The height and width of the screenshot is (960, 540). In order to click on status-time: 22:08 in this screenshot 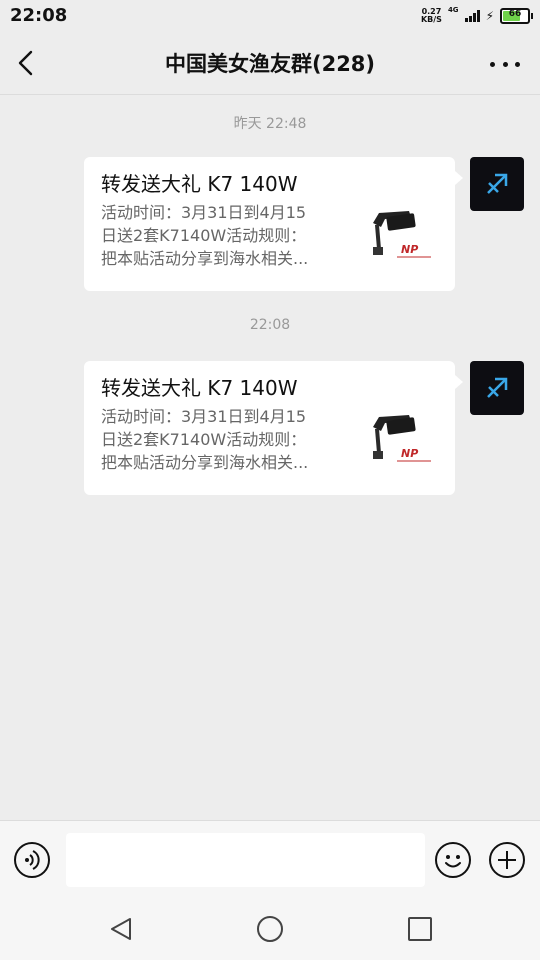, I will do `click(39, 15)`.